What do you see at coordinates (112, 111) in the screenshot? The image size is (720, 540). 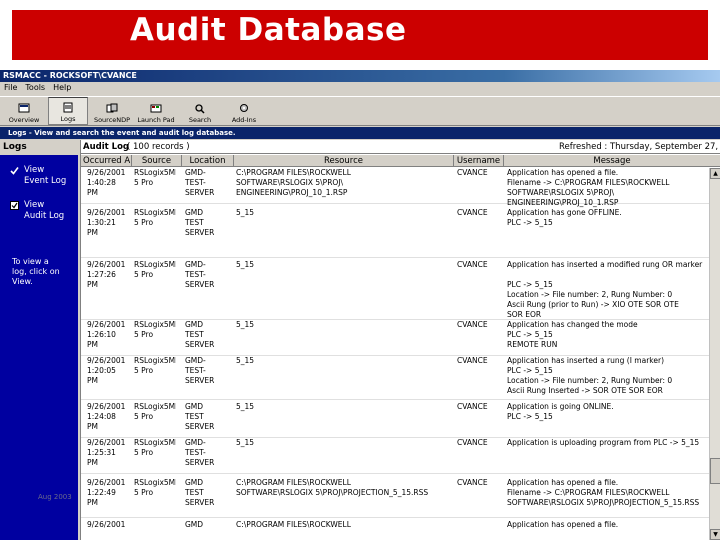 I see `sourcendp-button: SourceNDP` at bounding box center [112, 111].